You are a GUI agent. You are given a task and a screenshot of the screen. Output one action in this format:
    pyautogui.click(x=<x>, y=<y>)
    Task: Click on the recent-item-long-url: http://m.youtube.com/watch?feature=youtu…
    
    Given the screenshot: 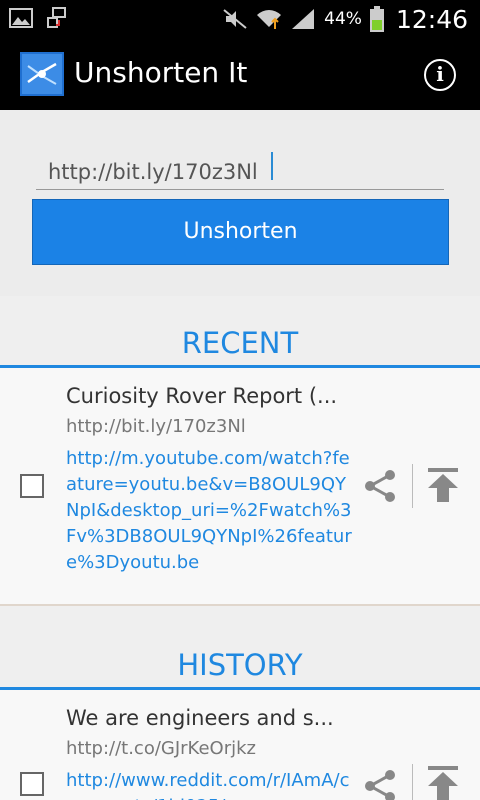 What is the action you would take?
    pyautogui.click(x=212, y=511)
    